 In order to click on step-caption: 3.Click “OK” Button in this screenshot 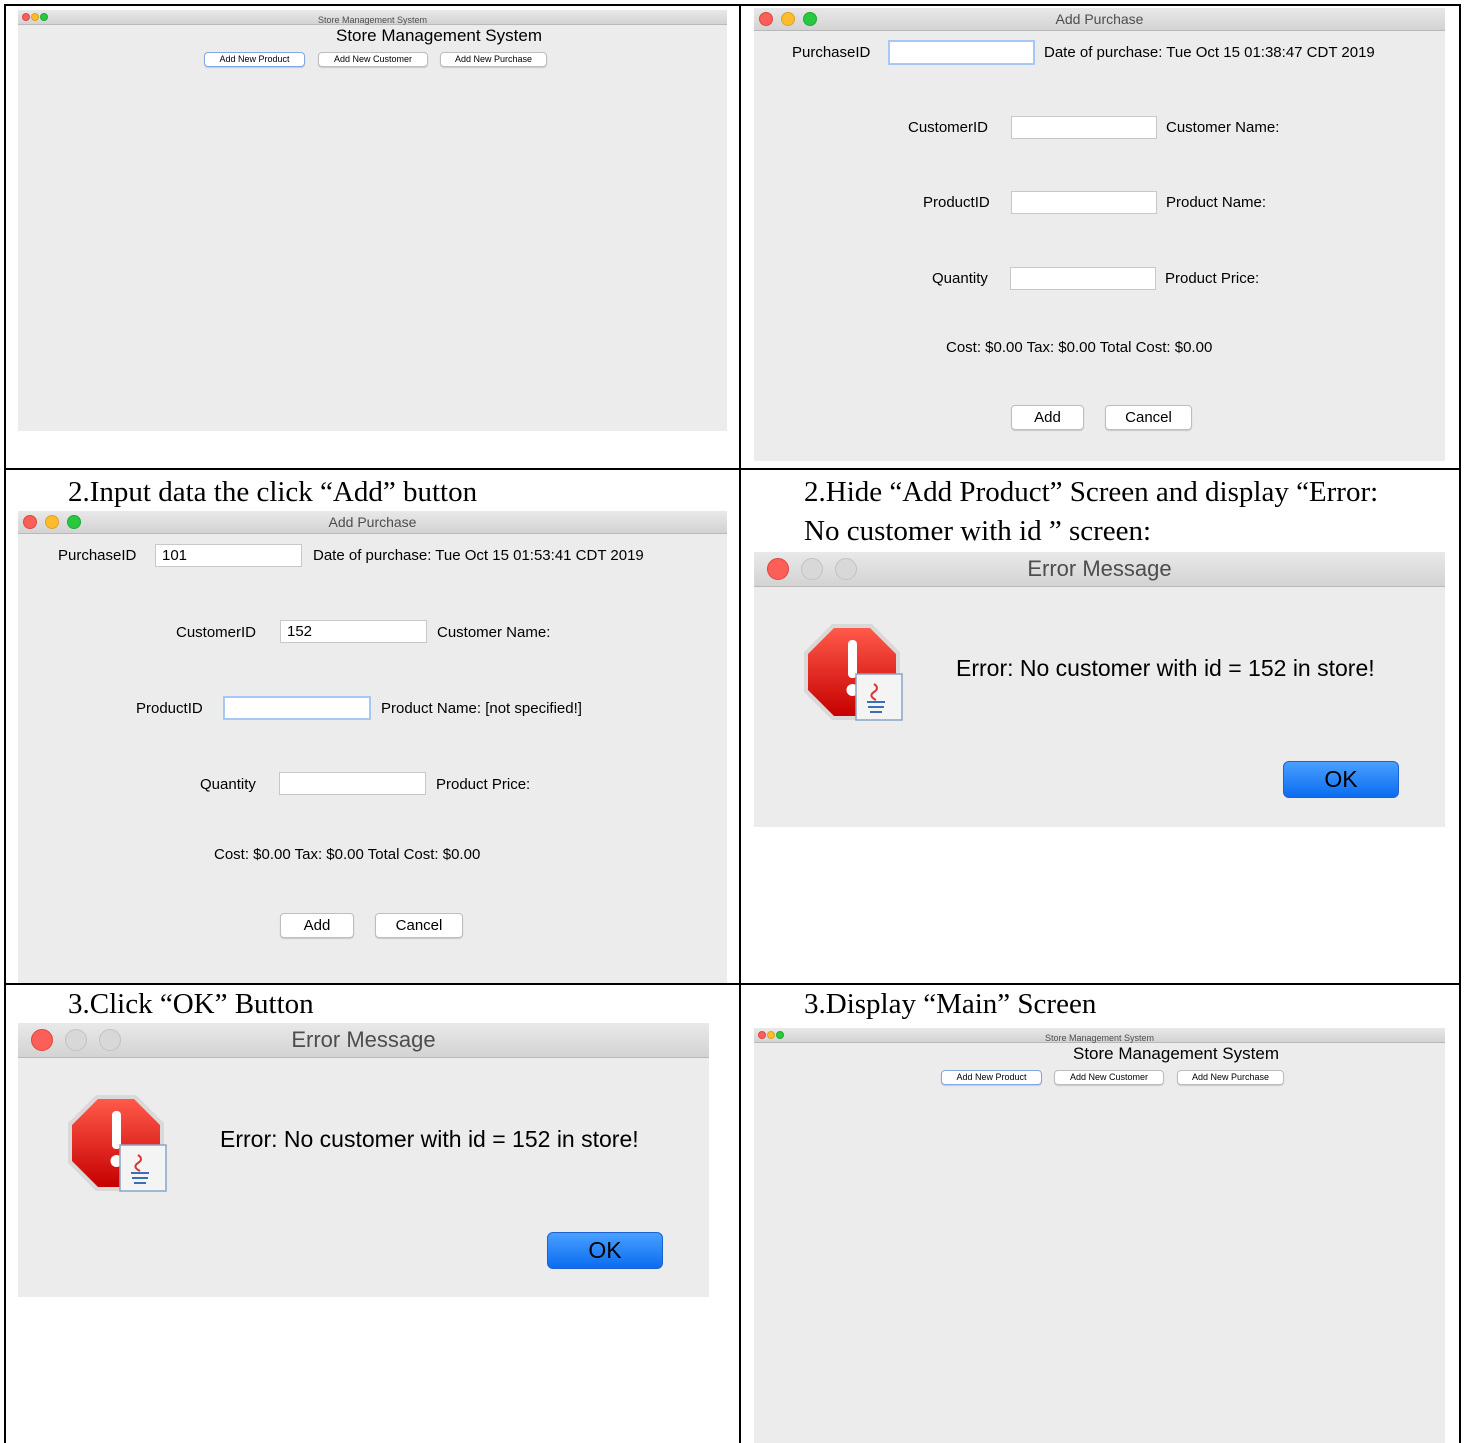, I will do `click(191, 1004)`.